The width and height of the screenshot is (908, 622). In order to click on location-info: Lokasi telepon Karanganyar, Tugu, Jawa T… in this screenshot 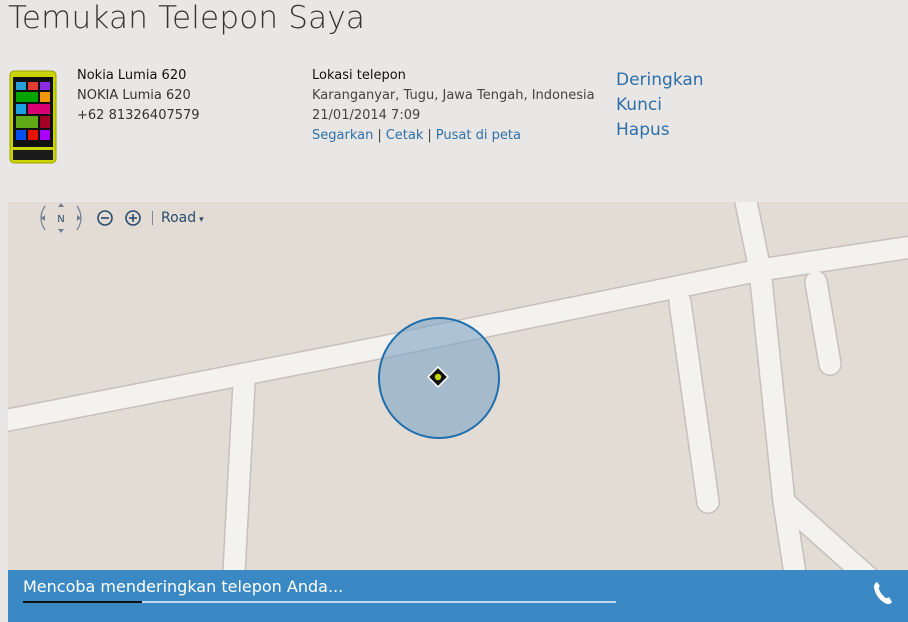, I will do `click(453, 106)`.